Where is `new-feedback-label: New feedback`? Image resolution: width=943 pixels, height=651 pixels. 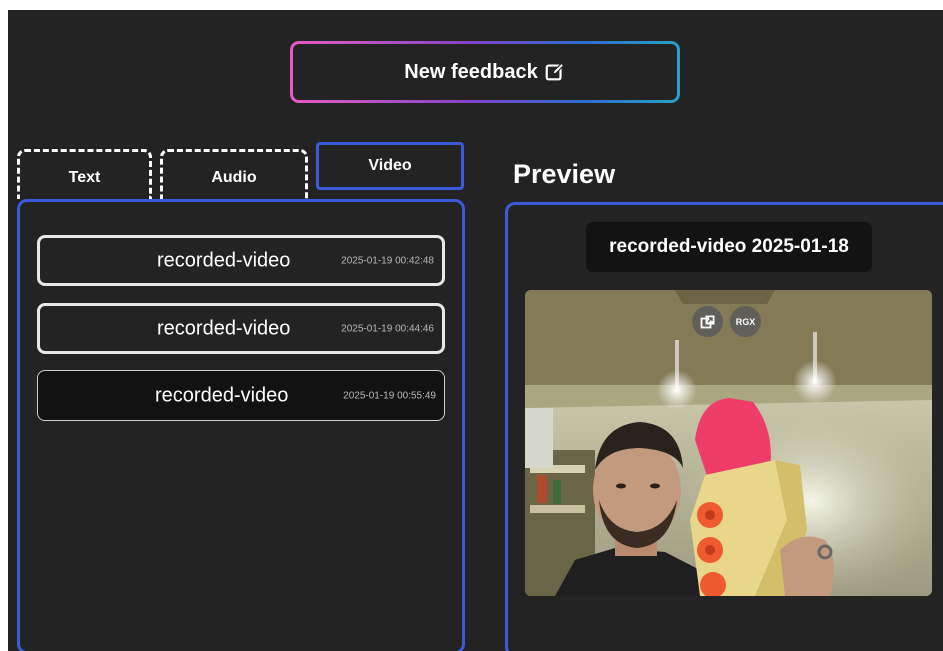
new-feedback-label: New feedback is located at coordinates (471, 71).